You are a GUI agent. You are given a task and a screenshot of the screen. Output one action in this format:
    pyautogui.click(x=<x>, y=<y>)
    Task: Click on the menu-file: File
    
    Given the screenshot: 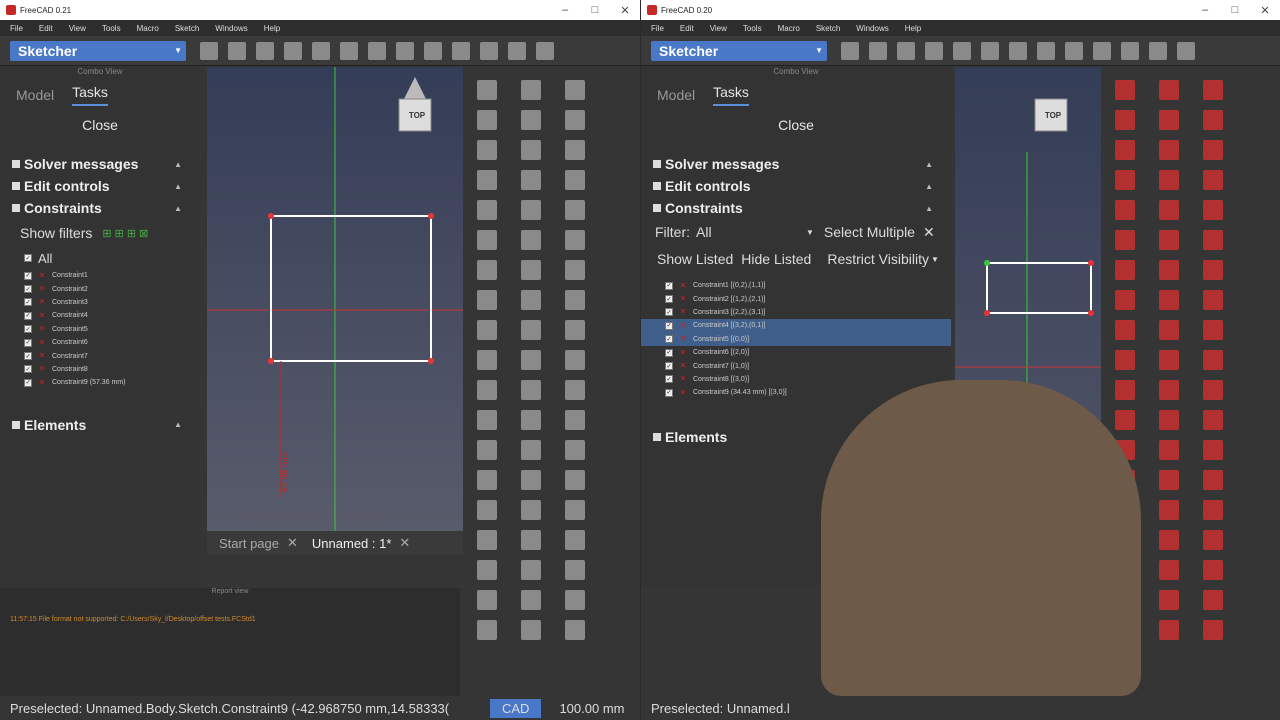 What is the action you would take?
    pyautogui.click(x=657, y=28)
    